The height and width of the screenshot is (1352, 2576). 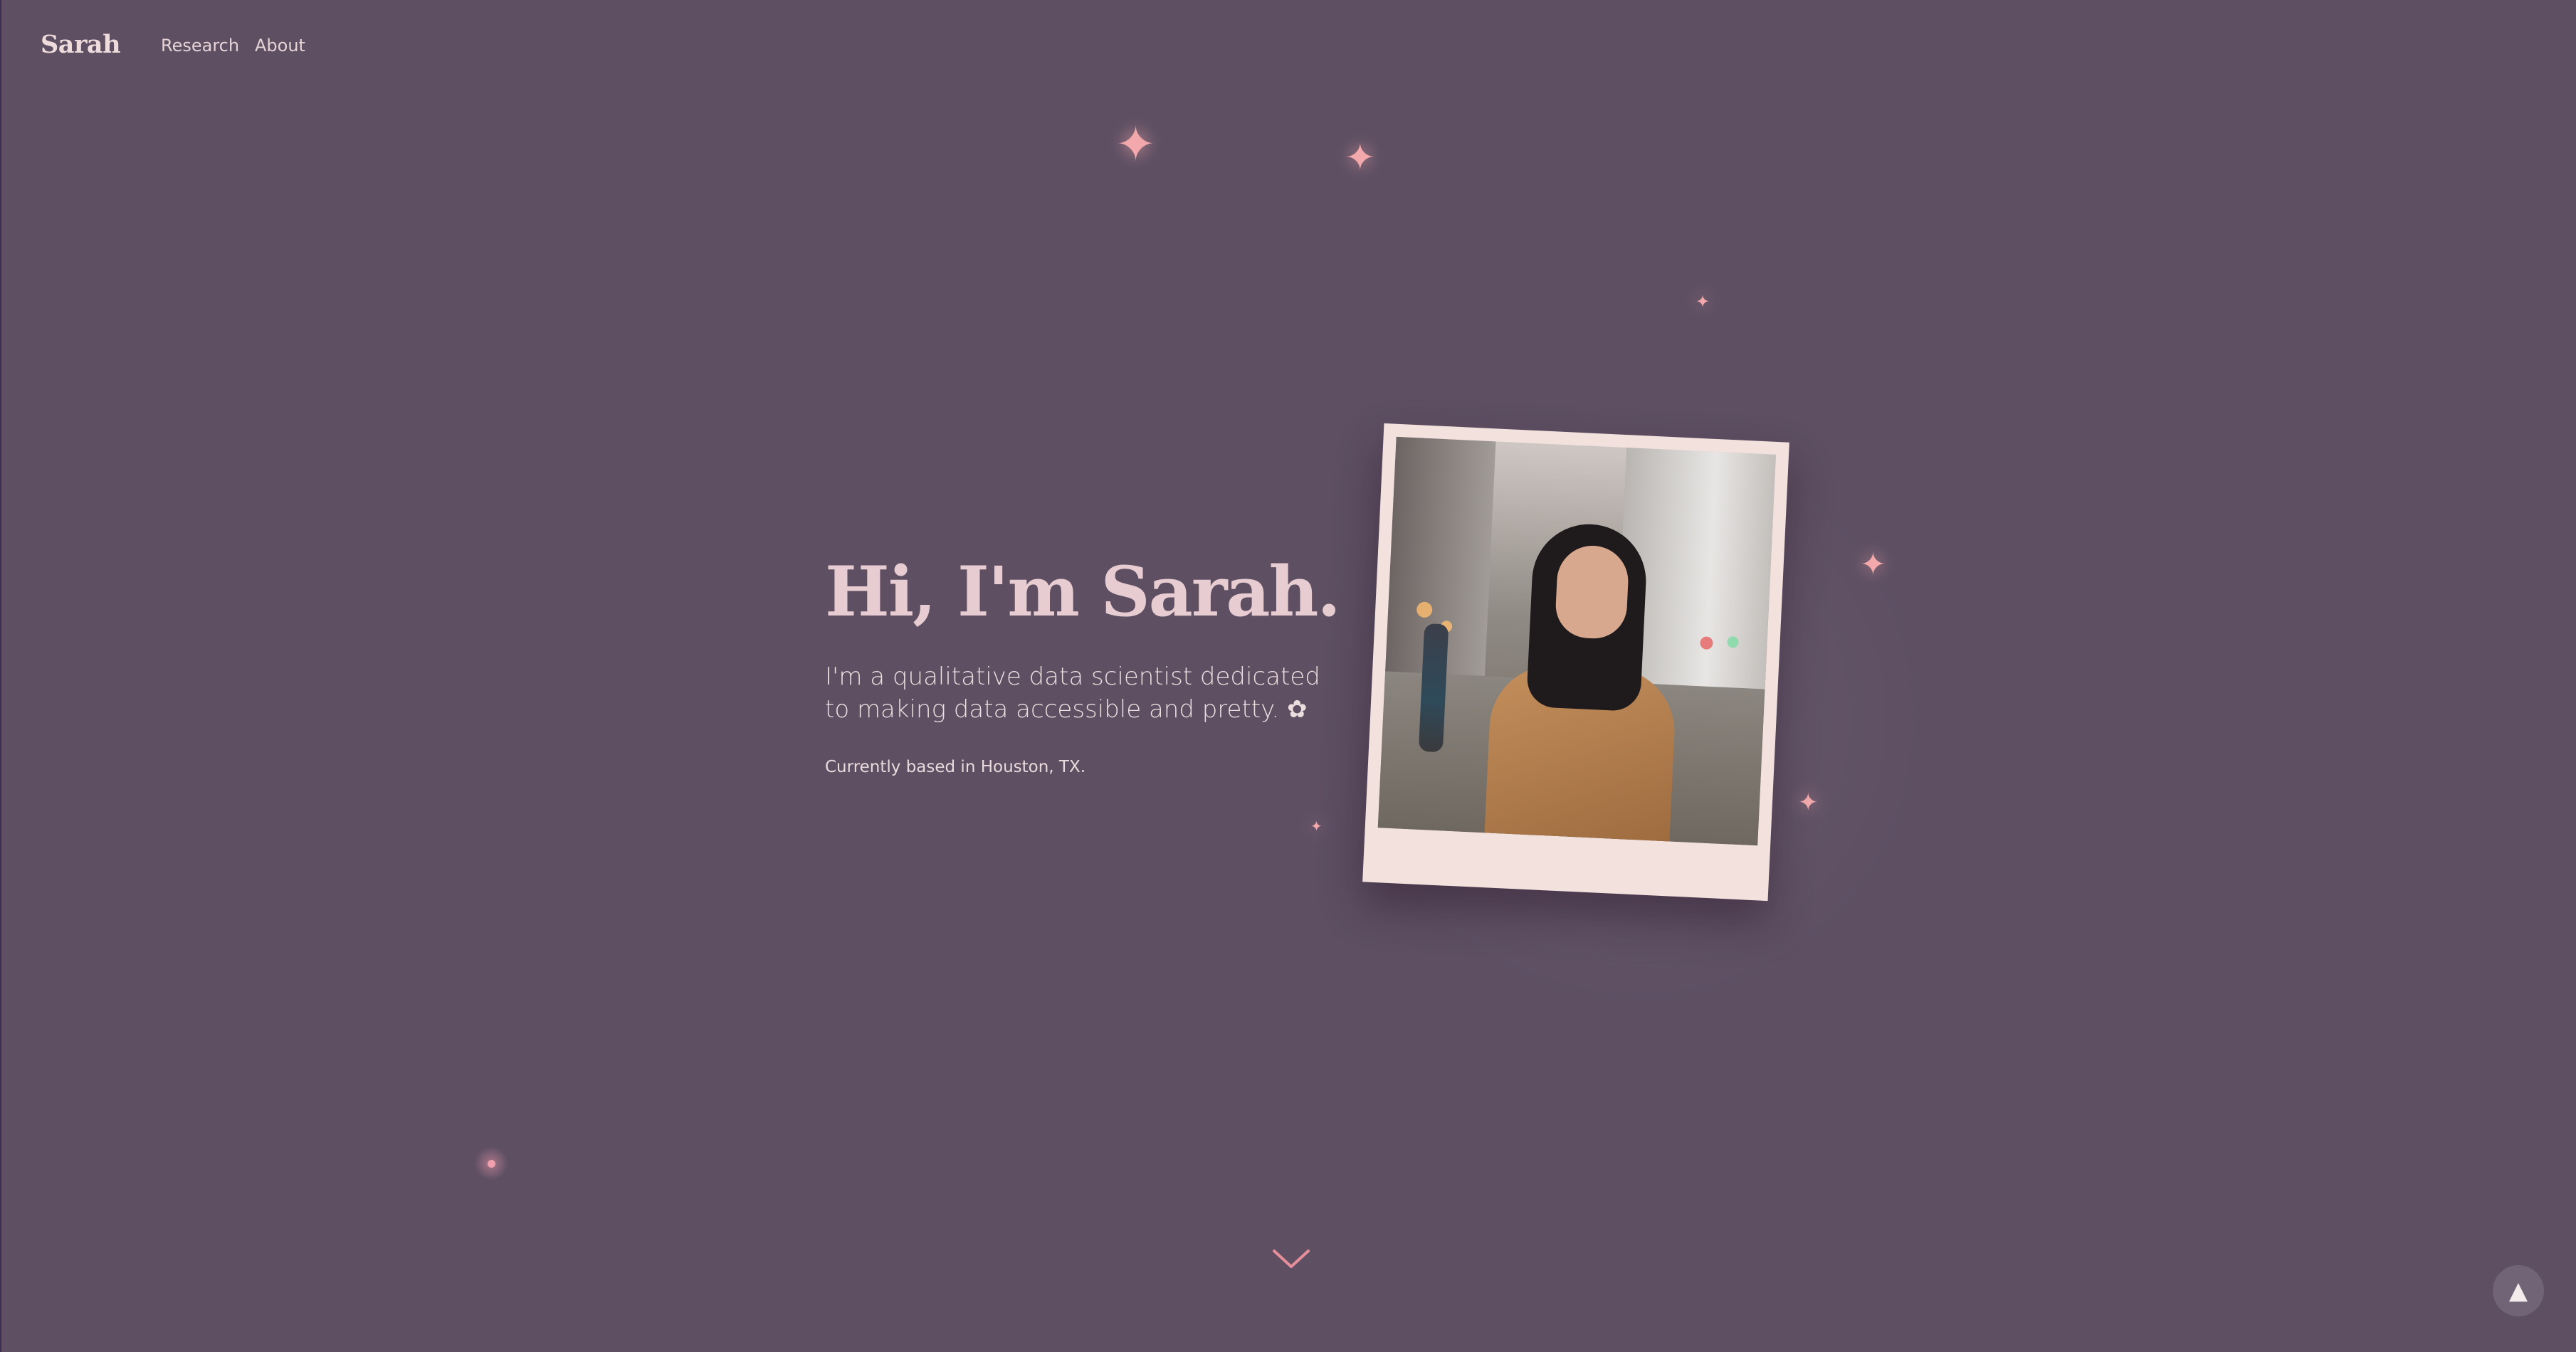 What do you see at coordinates (1288, 46) in the screenshot?
I see `top-navigation: Sarah Research About` at bounding box center [1288, 46].